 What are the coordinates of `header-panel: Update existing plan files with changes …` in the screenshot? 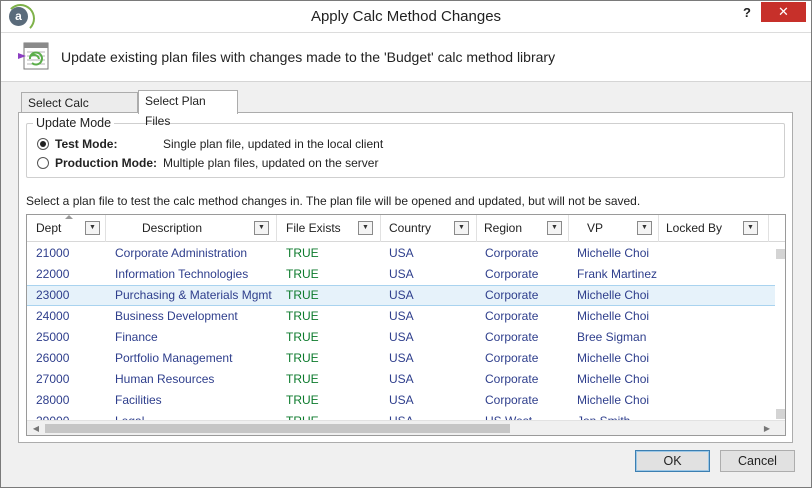 It's located at (406, 57).